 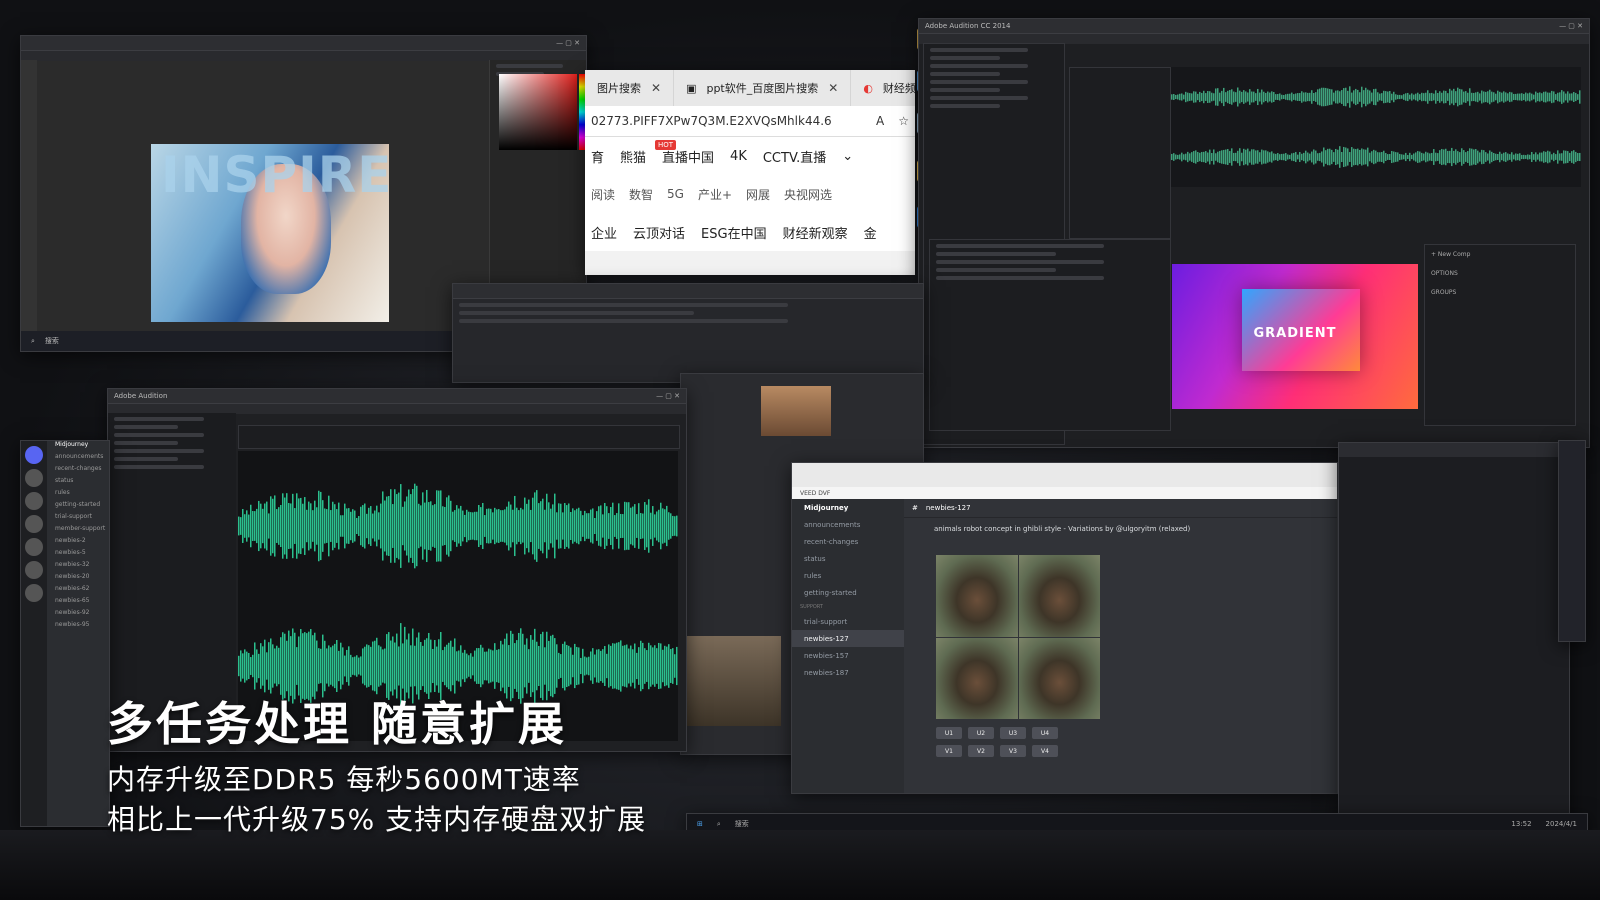 What do you see at coordinates (1561, 824) in the screenshot?
I see `clock-date: 2024/4/1` at bounding box center [1561, 824].